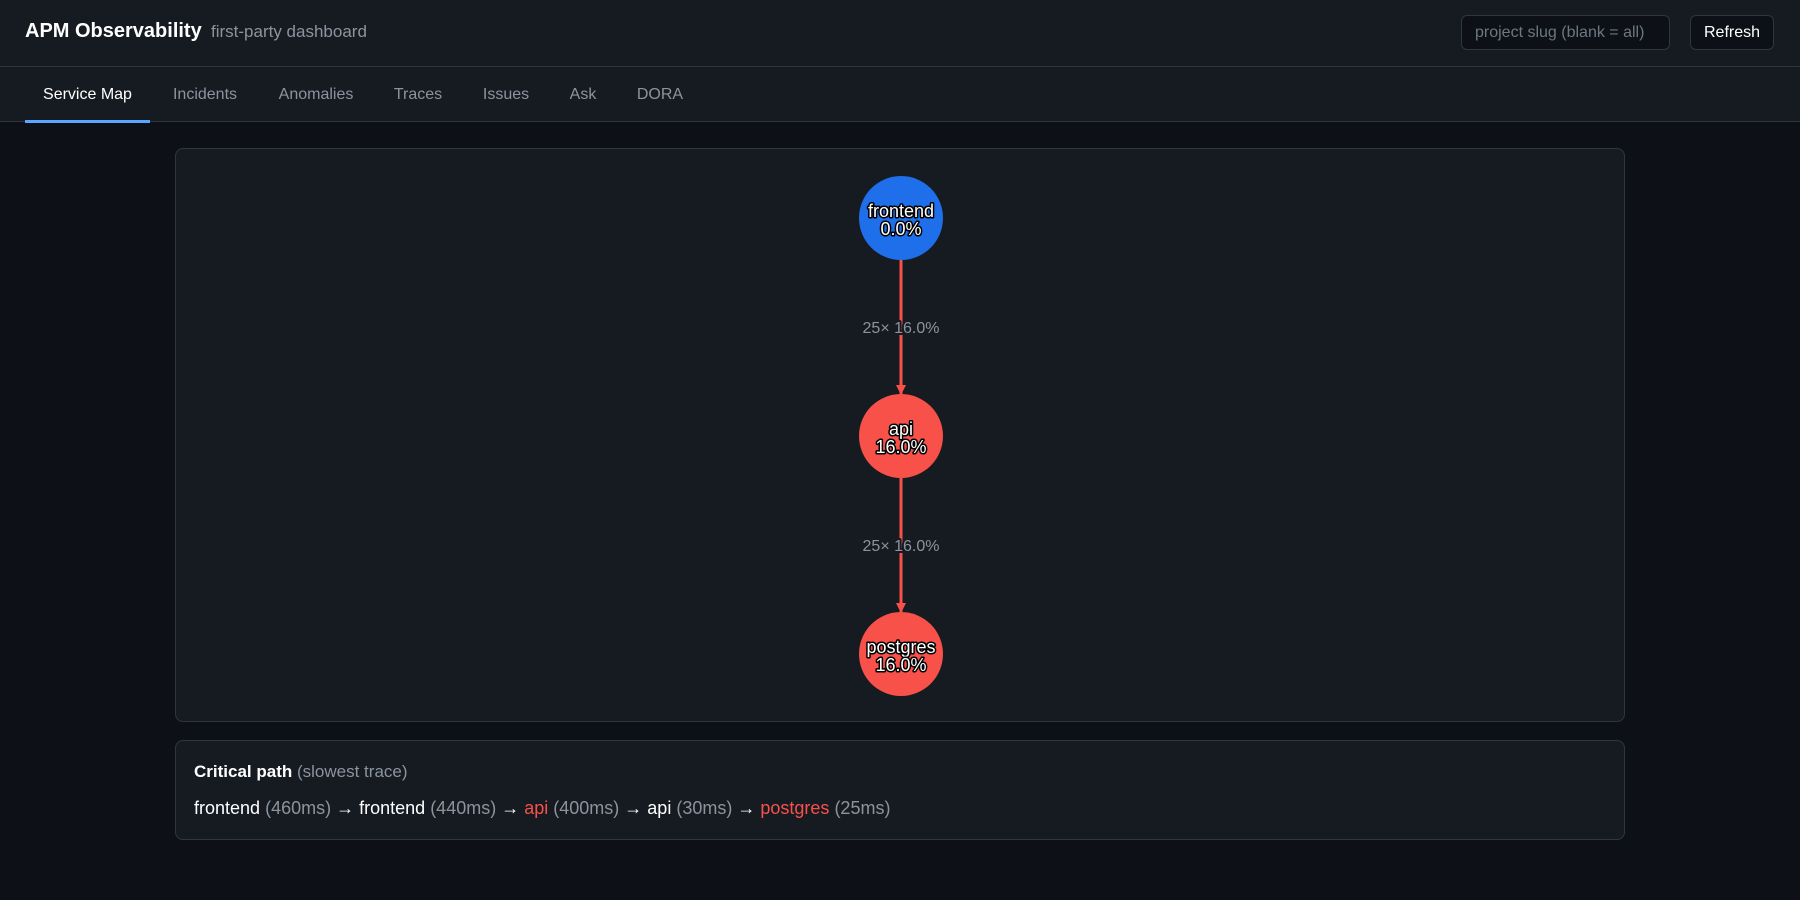 The image size is (1800, 900). I want to click on critical-path-duration: (440ms), so click(463, 808).